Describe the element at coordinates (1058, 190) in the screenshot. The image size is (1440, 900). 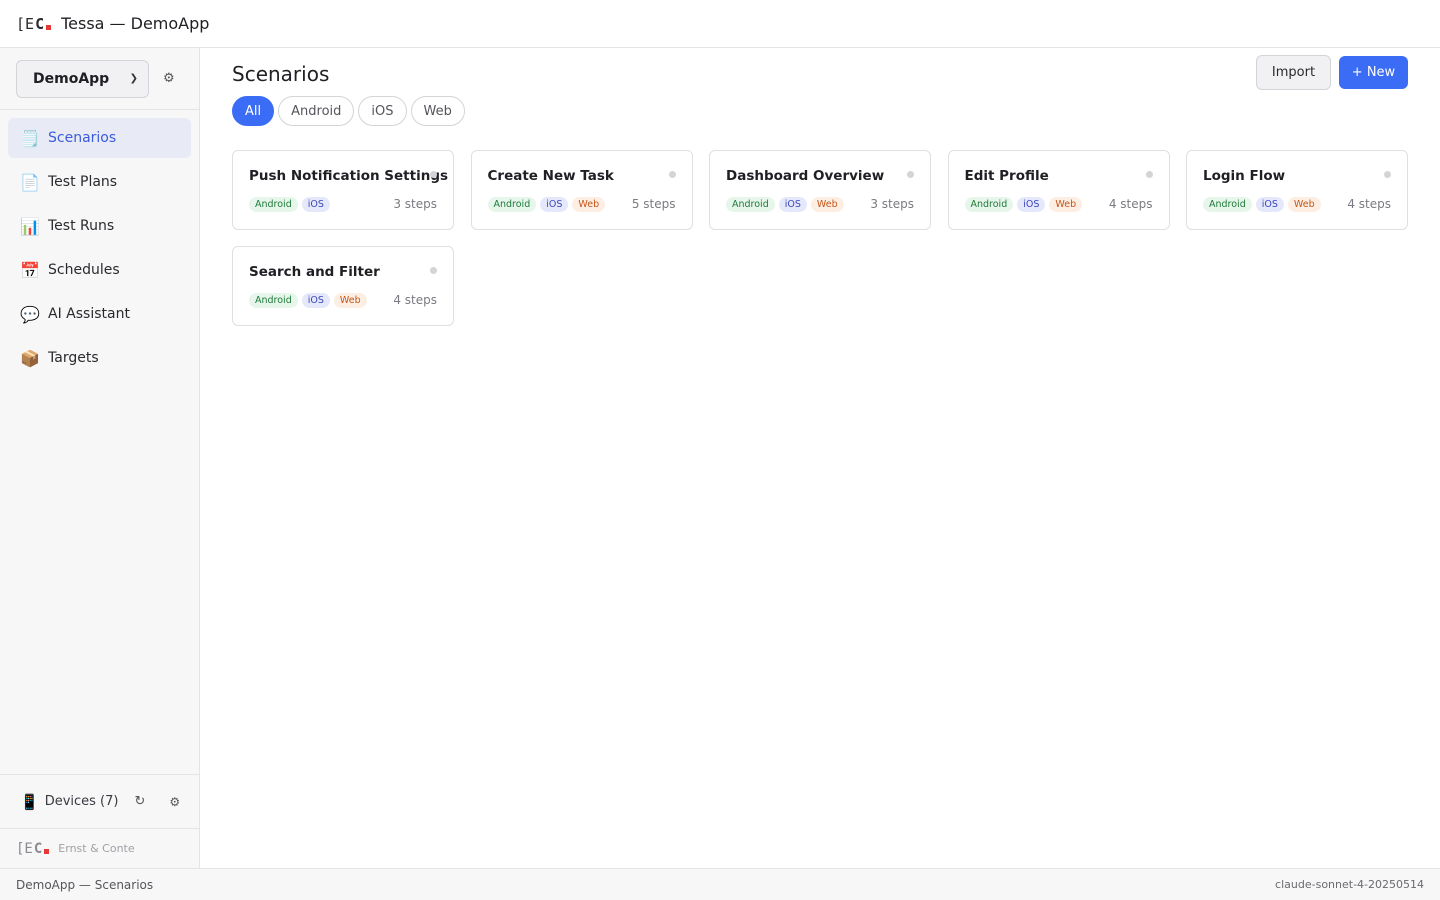
I see `scenario-card: Edit Profile Android iOS Web 4 steps` at that location.